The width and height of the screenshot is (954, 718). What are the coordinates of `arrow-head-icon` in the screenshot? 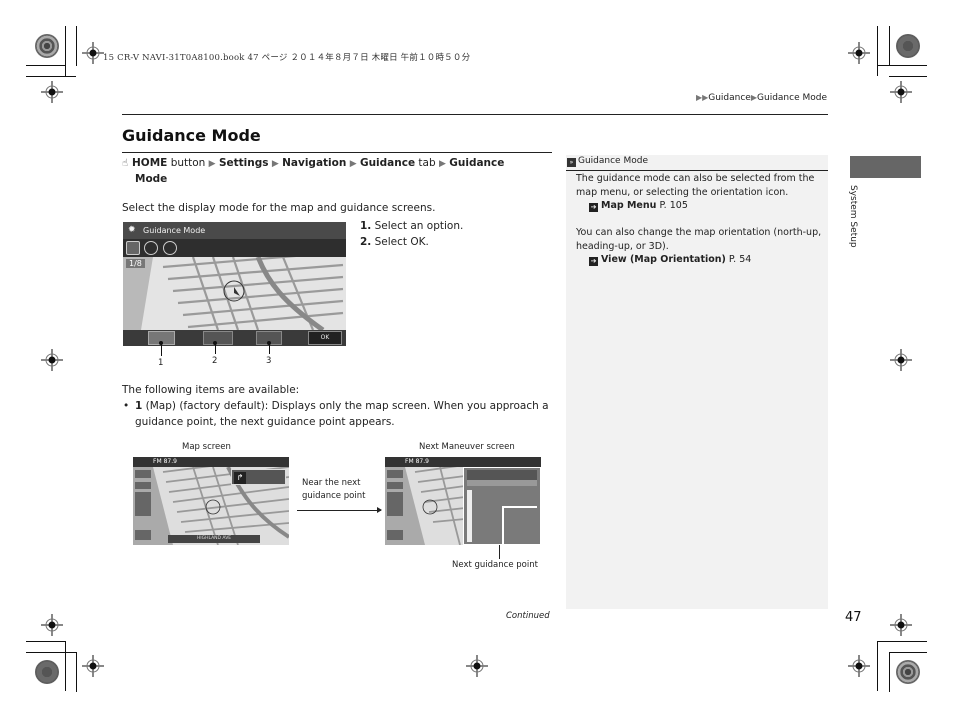 It's located at (379, 510).